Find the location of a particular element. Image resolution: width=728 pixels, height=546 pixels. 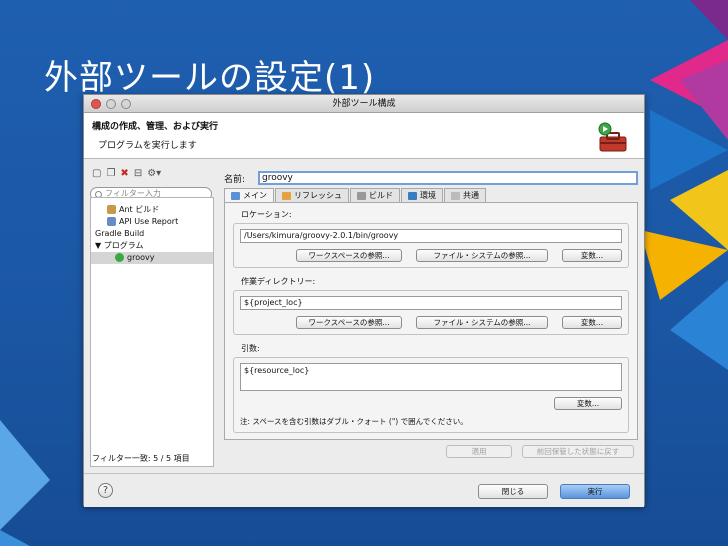

collapse-icon: ⊟ is located at coordinates (138, 173).